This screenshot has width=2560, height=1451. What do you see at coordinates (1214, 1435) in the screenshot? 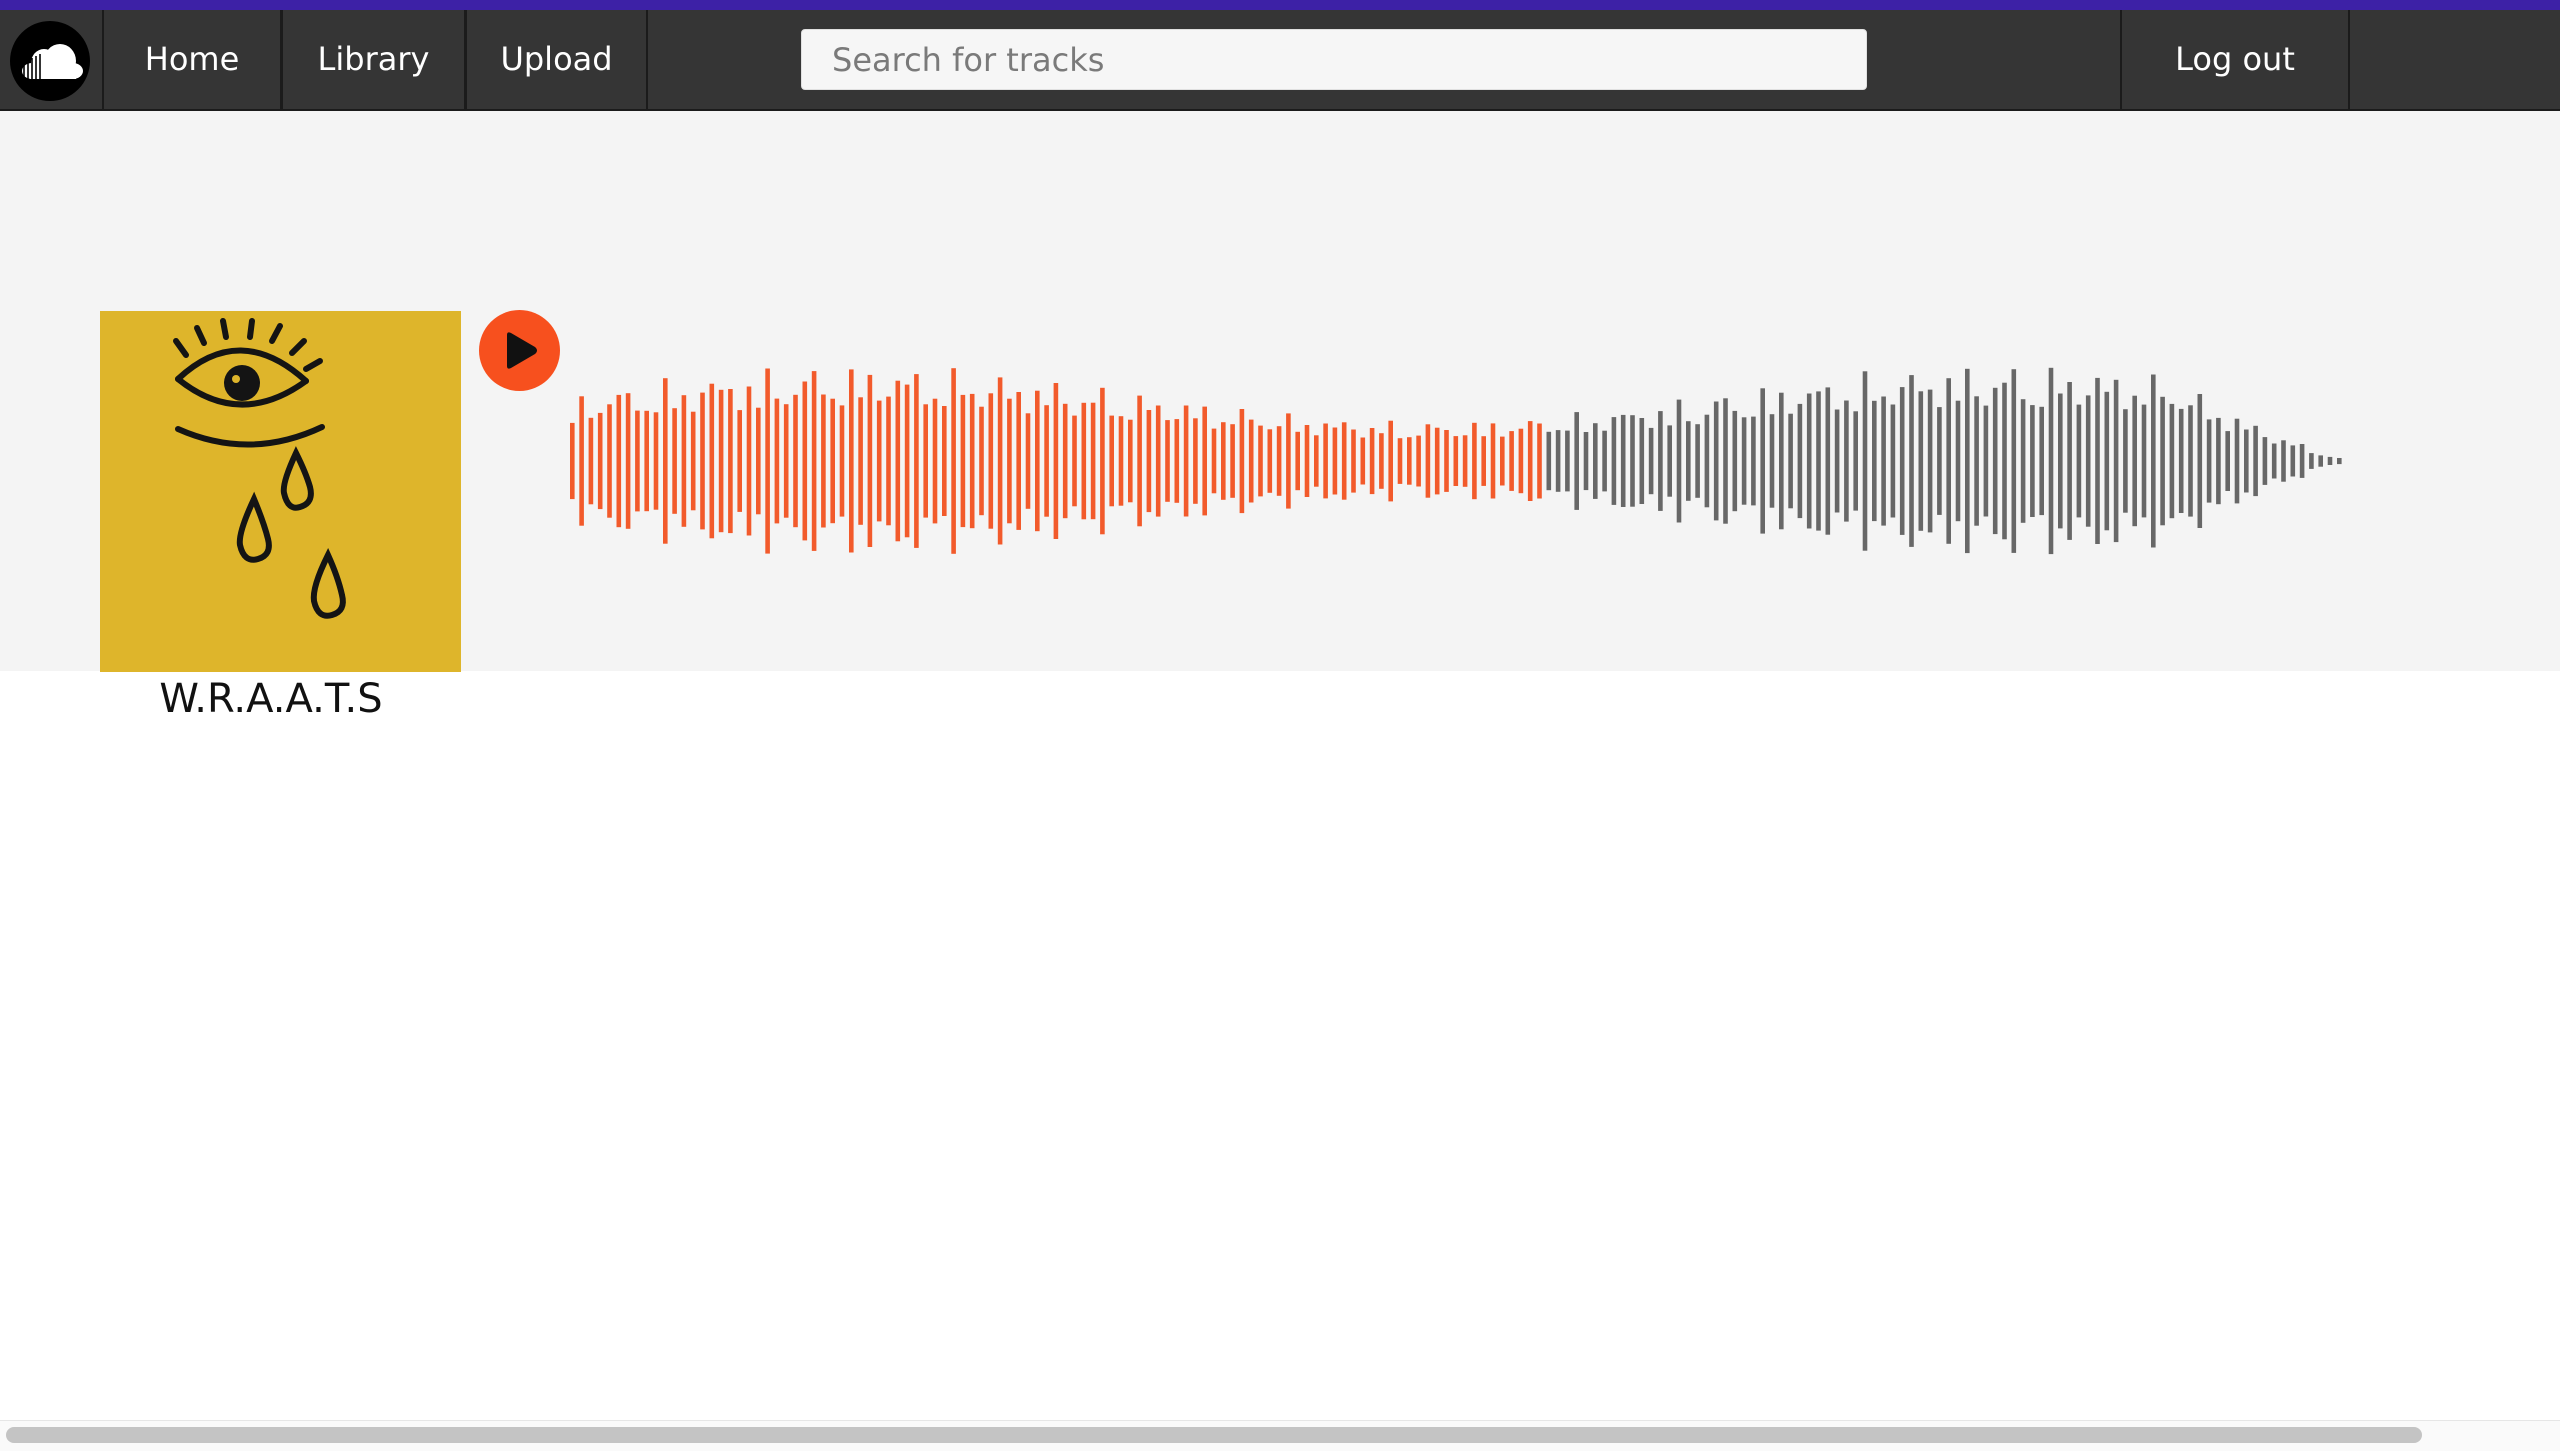
I see `horizontal-scrollbar-thumb` at bounding box center [1214, 1435].